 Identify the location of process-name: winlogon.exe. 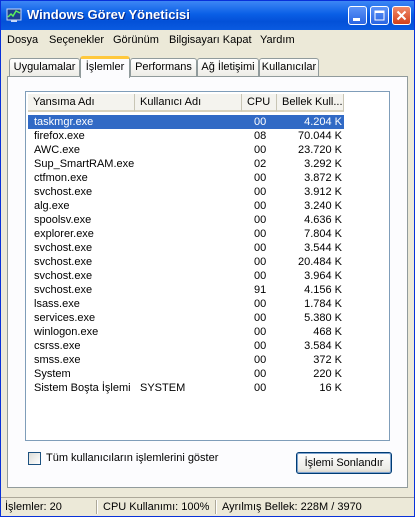
(66, 332).